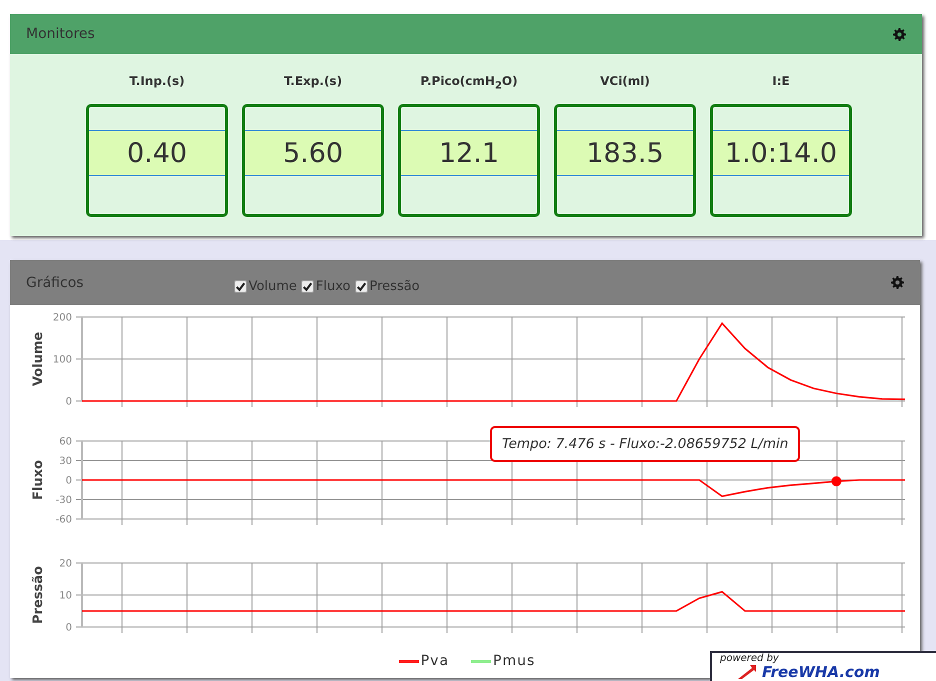 The image size is (936, 681). What do you see at coordinates (747, 672) in the screenshot?
I see `arrow-icon` at bounding box center [747, 672].